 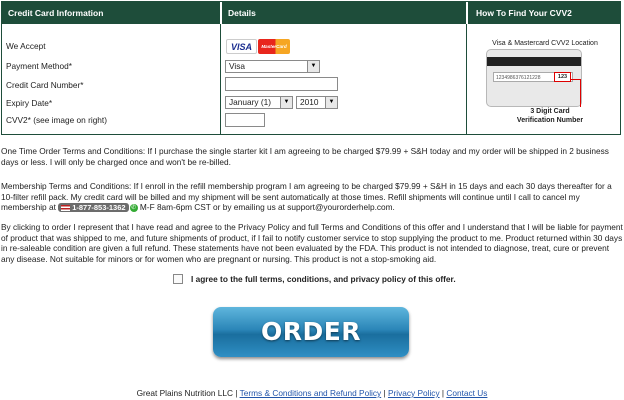 I want to click on phone-number: 1-877-853-1362, so click(x=99, y=208).